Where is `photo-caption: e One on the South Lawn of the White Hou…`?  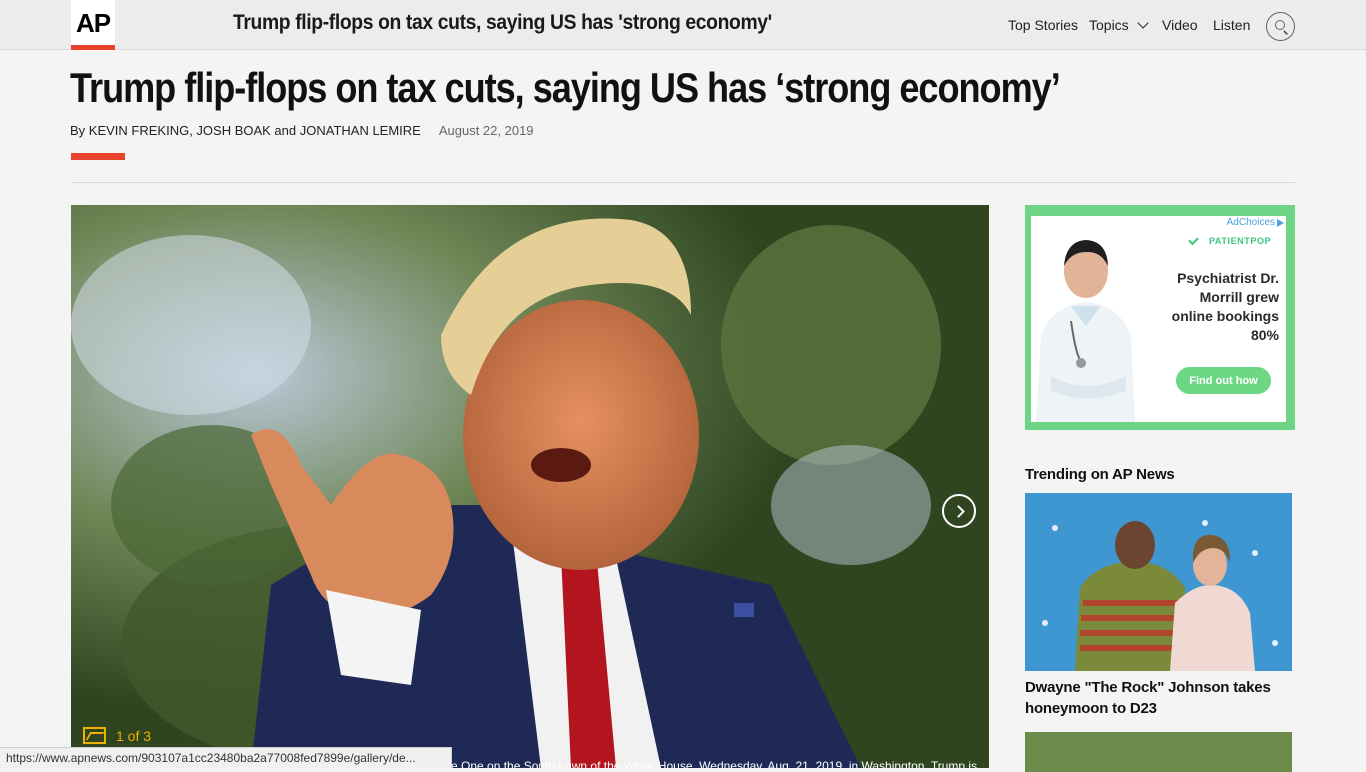 photo-caption: e One on the South Lawn of the White Hou… is located at coordinates (714, 763).